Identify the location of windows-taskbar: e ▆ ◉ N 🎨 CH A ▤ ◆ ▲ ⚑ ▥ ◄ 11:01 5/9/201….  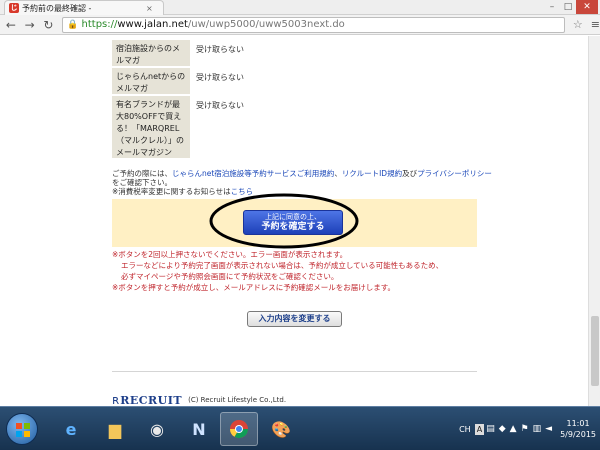
(300, 428).